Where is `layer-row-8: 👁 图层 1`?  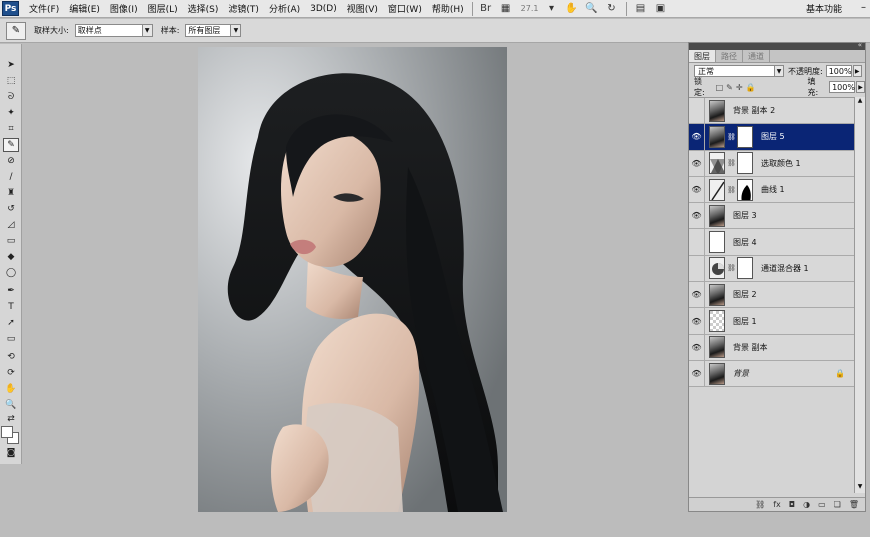 layer-row-8: 👁 图层 1 is located at coordinates (772, 321).